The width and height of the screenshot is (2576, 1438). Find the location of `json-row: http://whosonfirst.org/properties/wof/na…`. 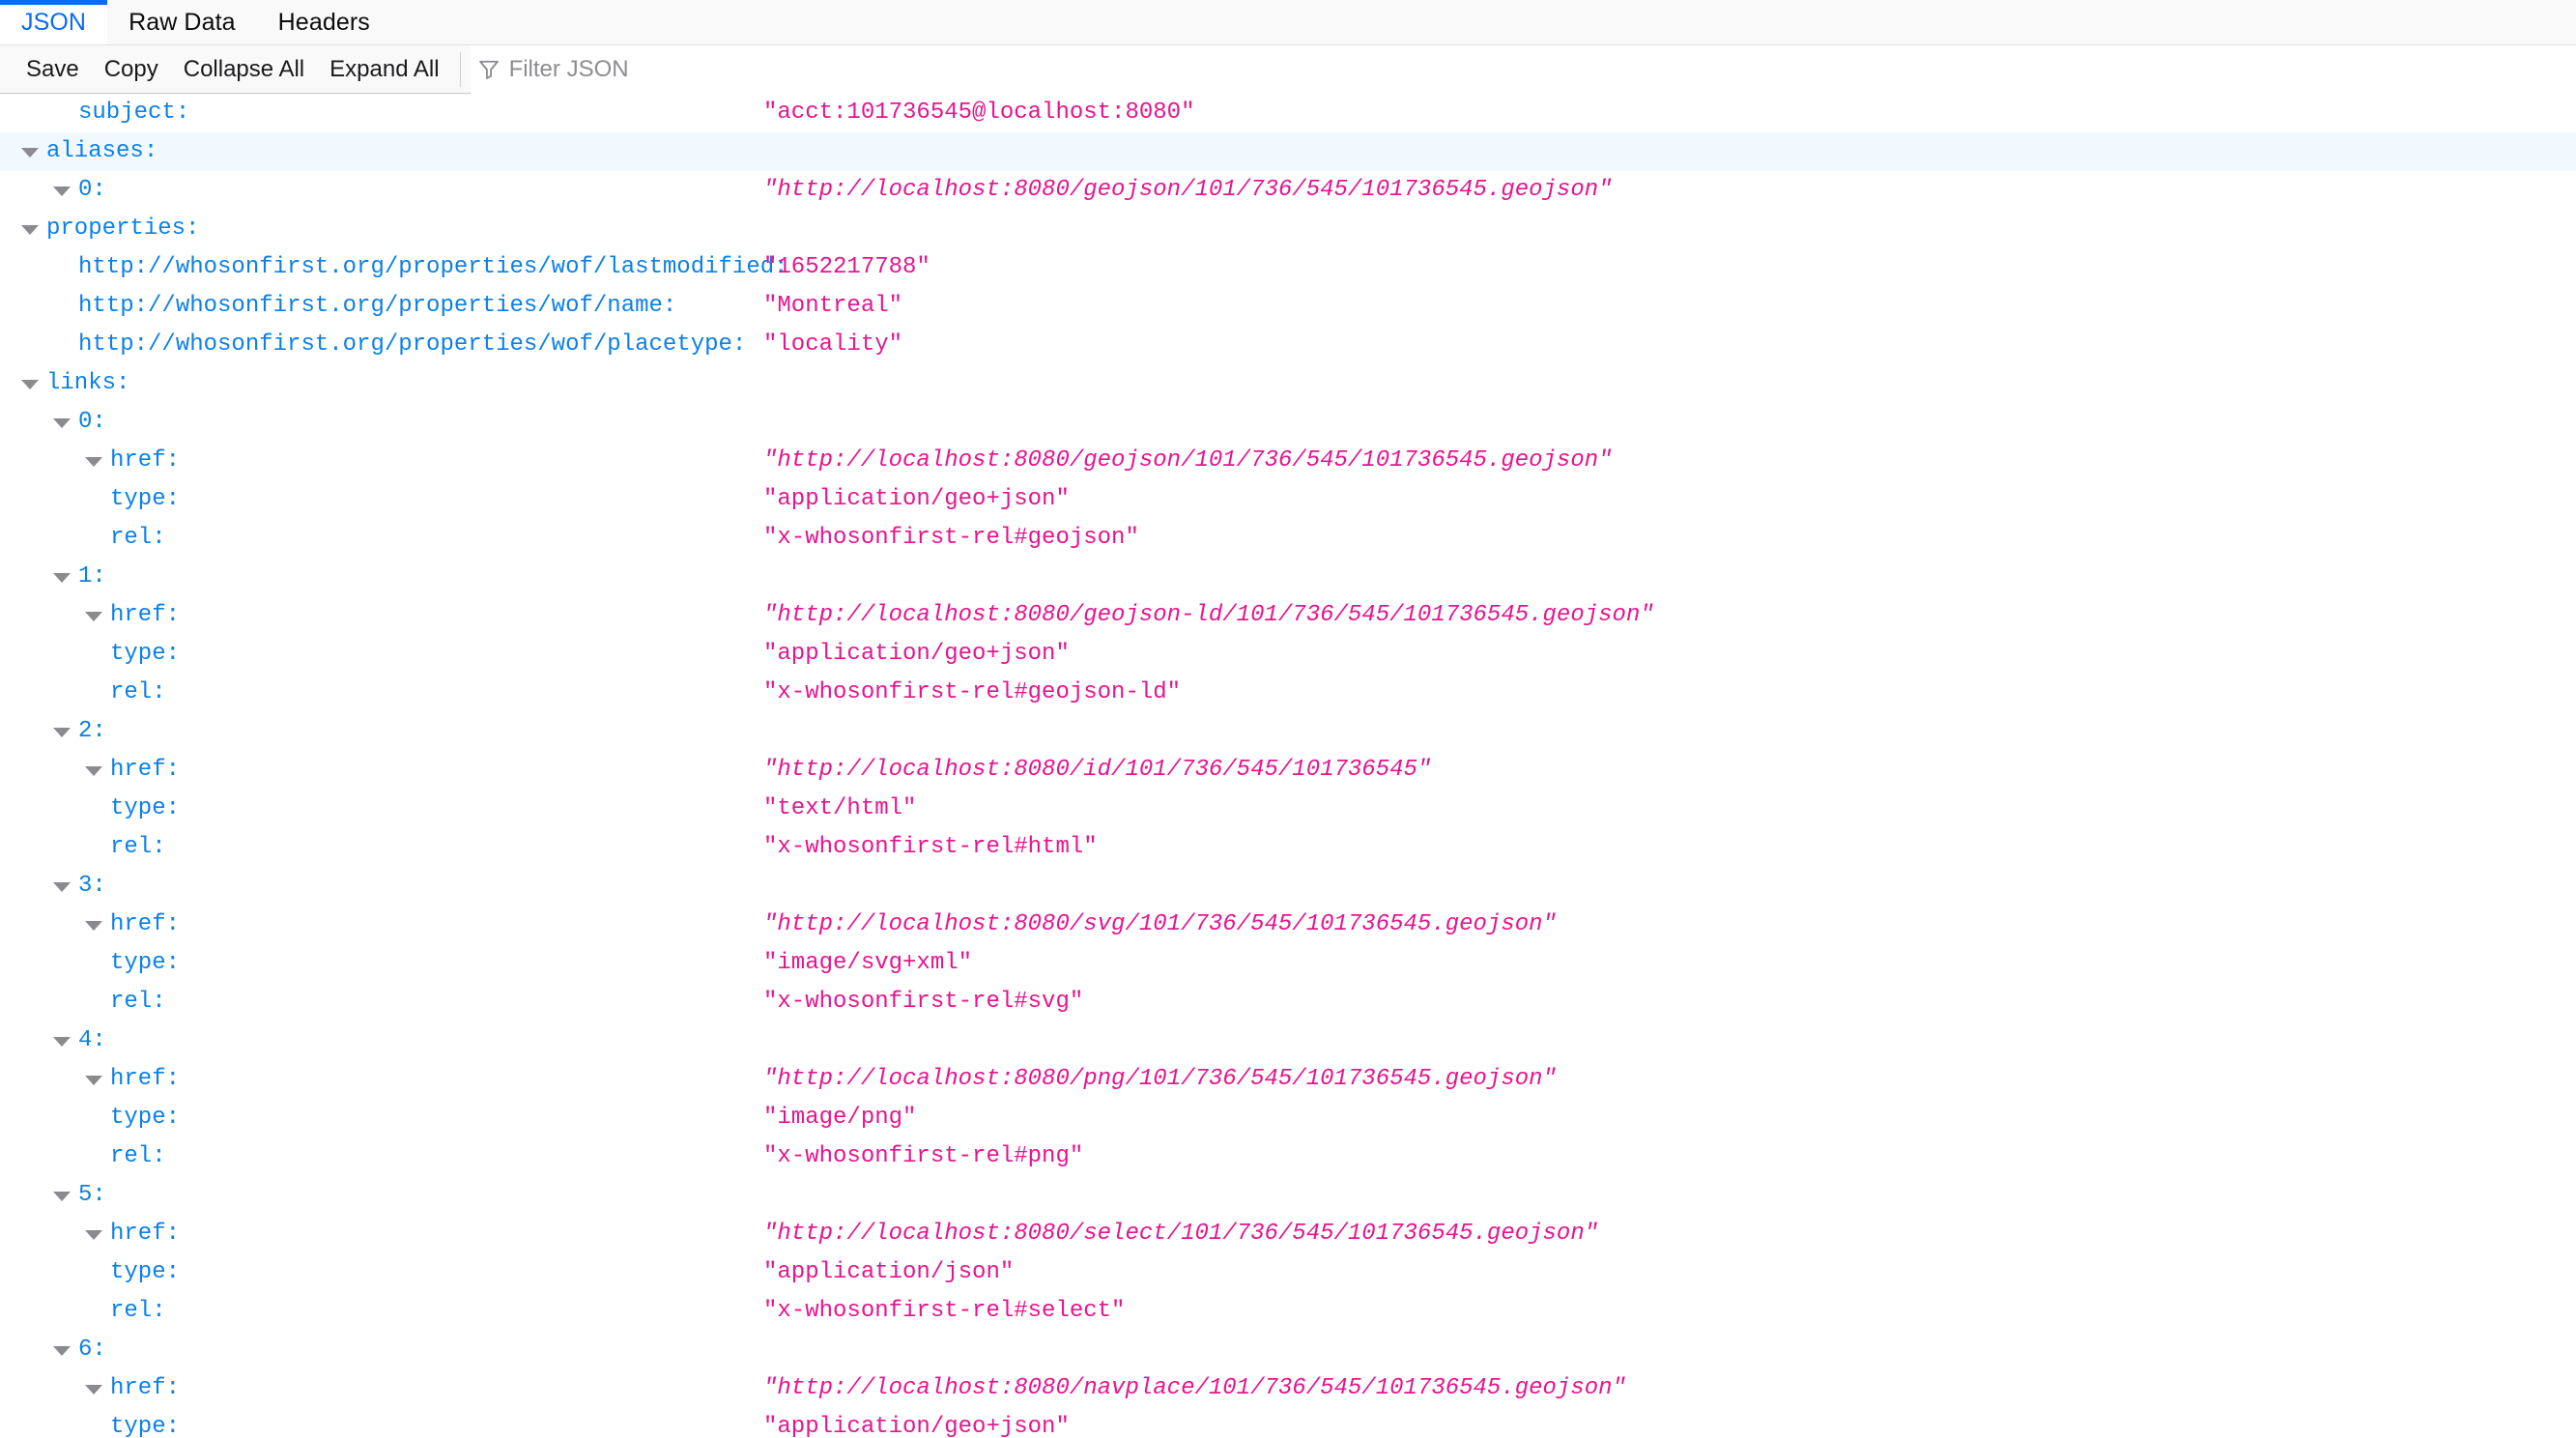

json-row: http://whosonfirst.org/properties/wof/na… is located at coordinates (1288, 306).